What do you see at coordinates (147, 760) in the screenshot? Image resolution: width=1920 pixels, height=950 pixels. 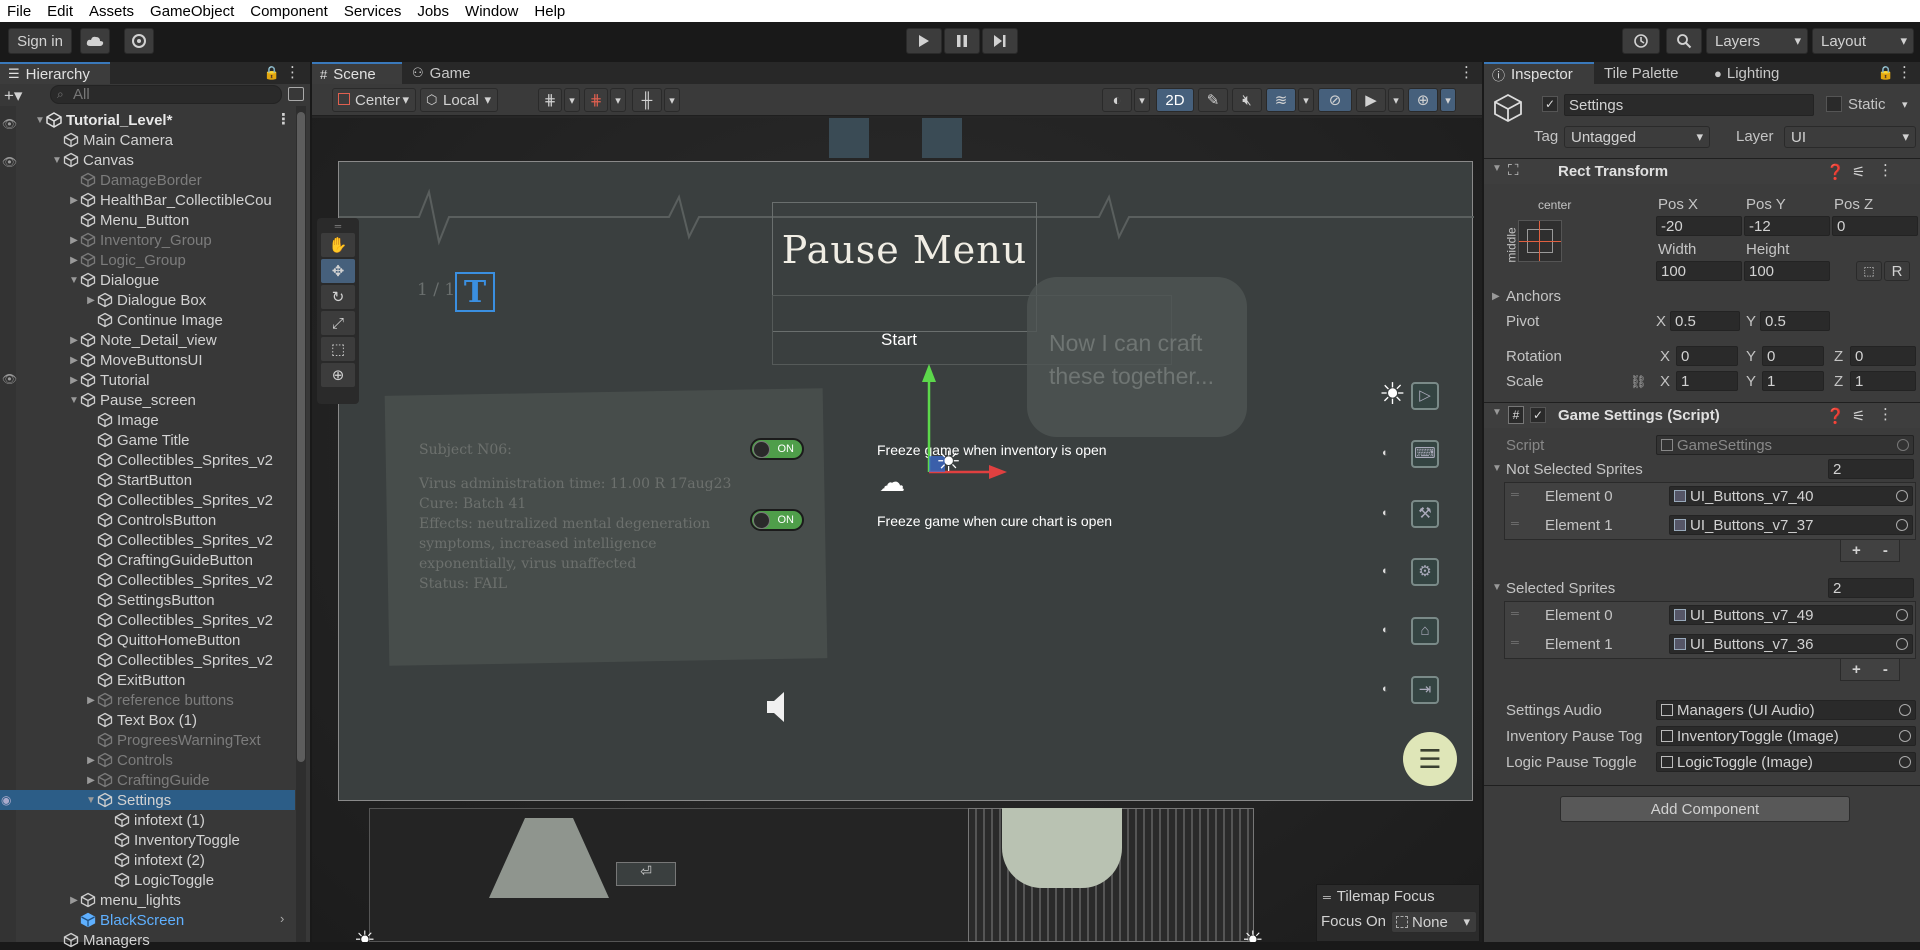 I see `hierarchy-item: ▶ Controls` at bounding box center [147, 760].